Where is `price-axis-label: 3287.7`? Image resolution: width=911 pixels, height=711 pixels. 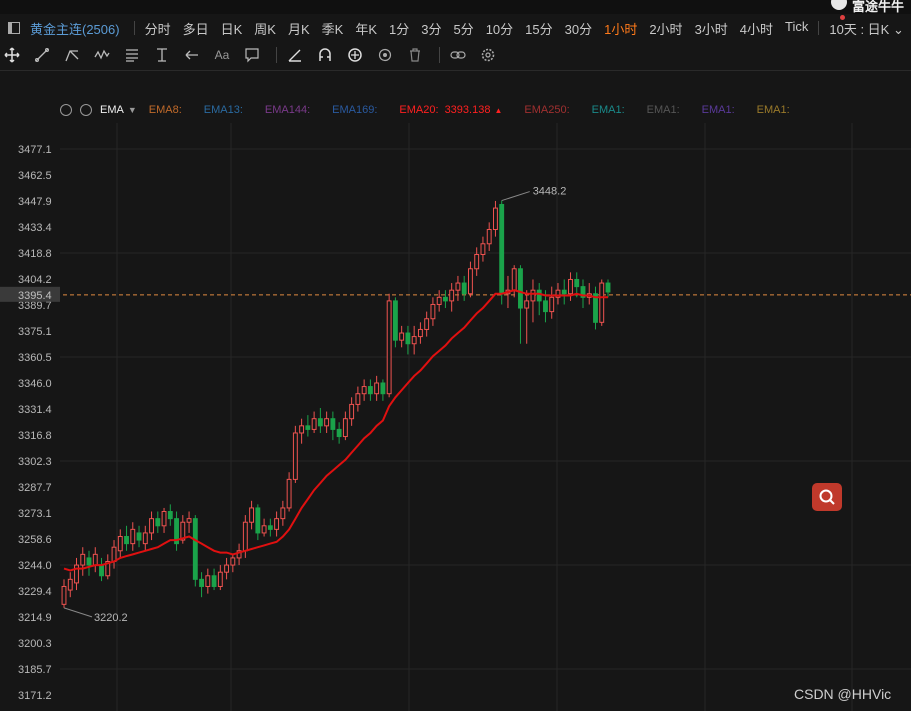
price-axis-label: 3287.7 is located at coordinates (35, 488).